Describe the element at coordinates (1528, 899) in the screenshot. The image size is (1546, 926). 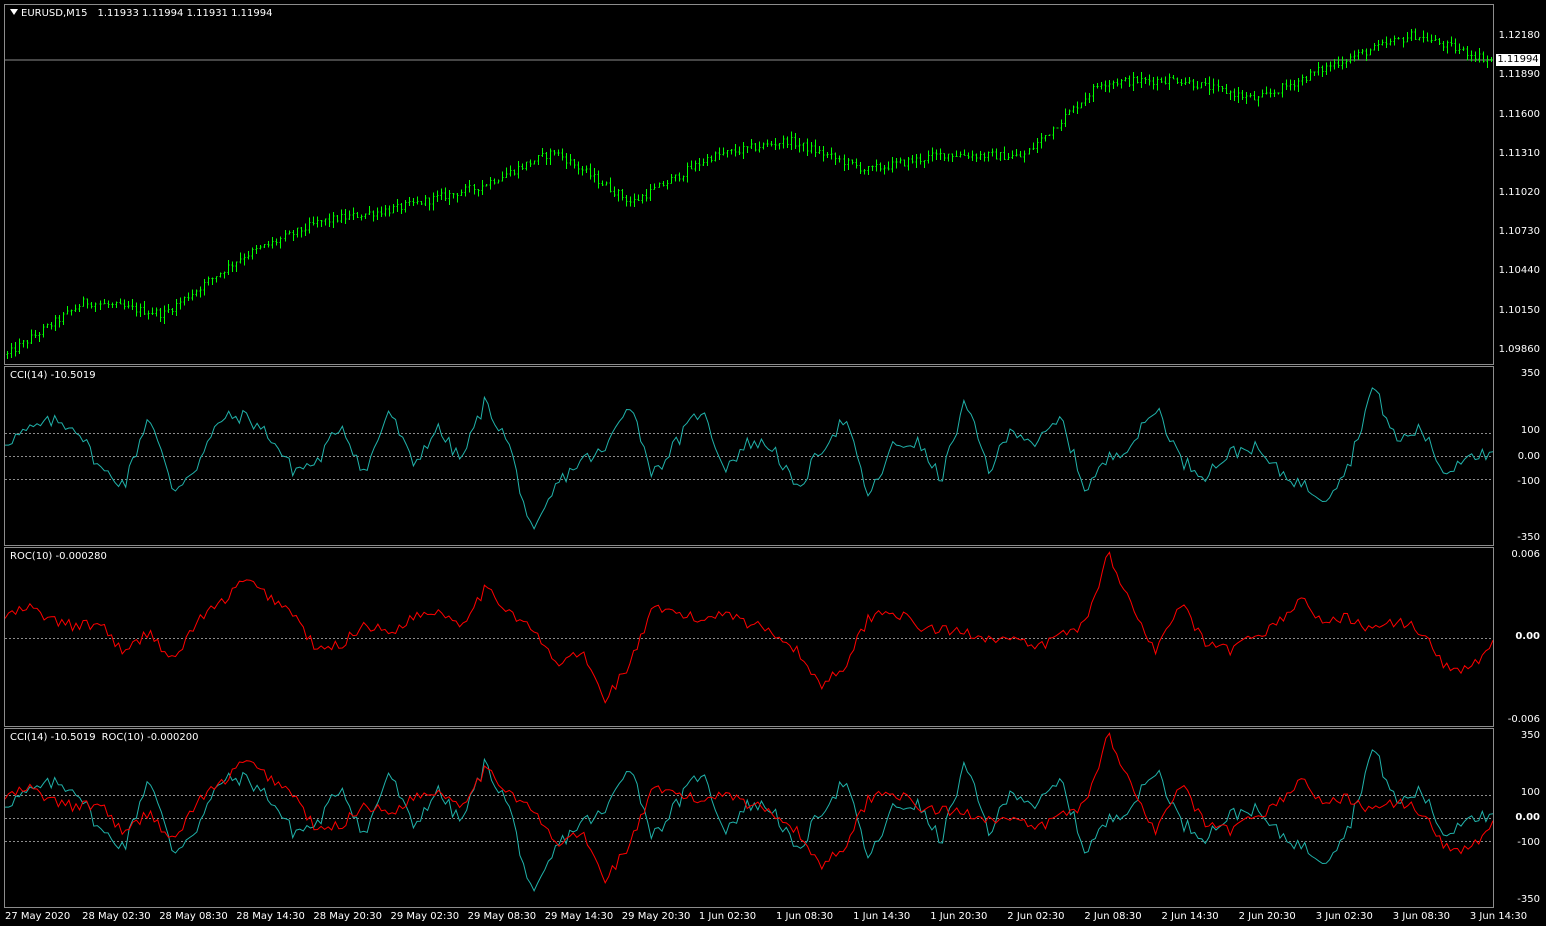
I see `combo-scale-label: -350` at that location.